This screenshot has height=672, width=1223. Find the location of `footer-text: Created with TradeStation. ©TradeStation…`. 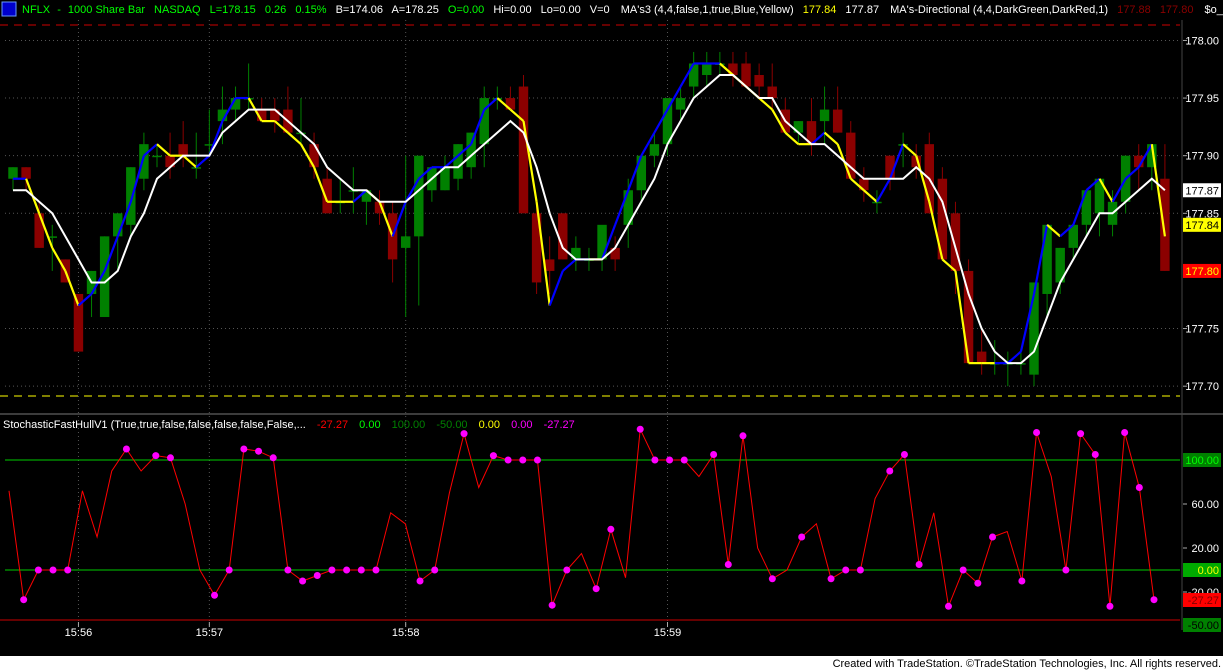

footer-text: Created with TradeStation. ©TradeStation… is located at coordinates (1026, 664).